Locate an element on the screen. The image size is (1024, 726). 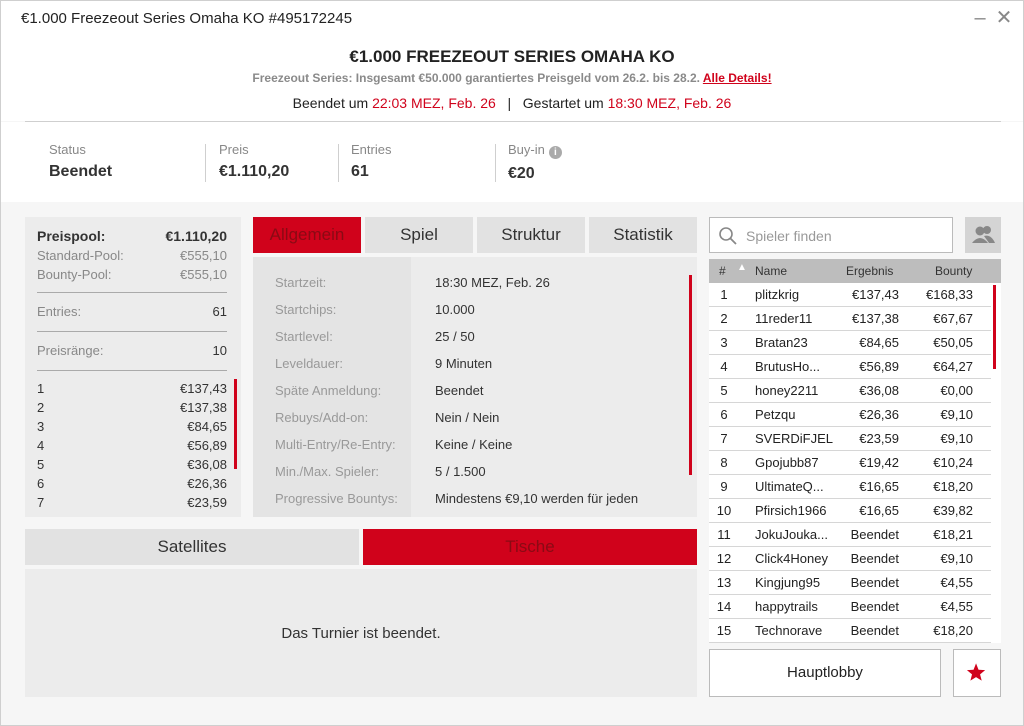
payout-row: 4 €56,89 is located at coordinates (132, 445).